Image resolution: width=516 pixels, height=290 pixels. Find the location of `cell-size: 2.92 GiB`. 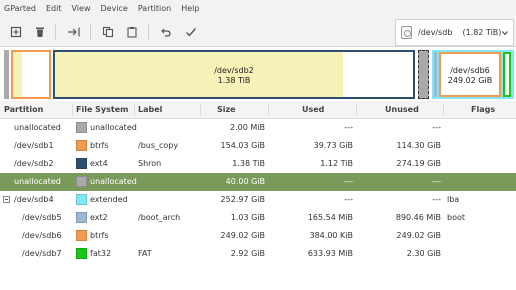

cell-size: 2.92 GiB is located at coordinates (247, 253).